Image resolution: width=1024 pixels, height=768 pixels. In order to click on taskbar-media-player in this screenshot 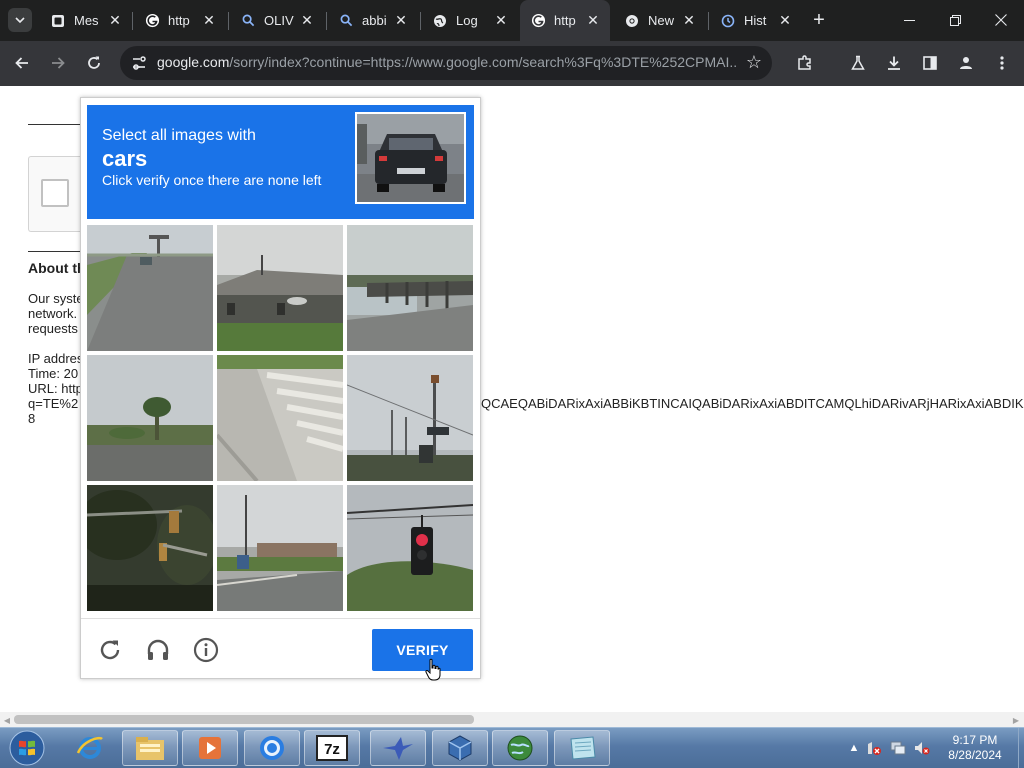, I will do `click(210, 748)`.